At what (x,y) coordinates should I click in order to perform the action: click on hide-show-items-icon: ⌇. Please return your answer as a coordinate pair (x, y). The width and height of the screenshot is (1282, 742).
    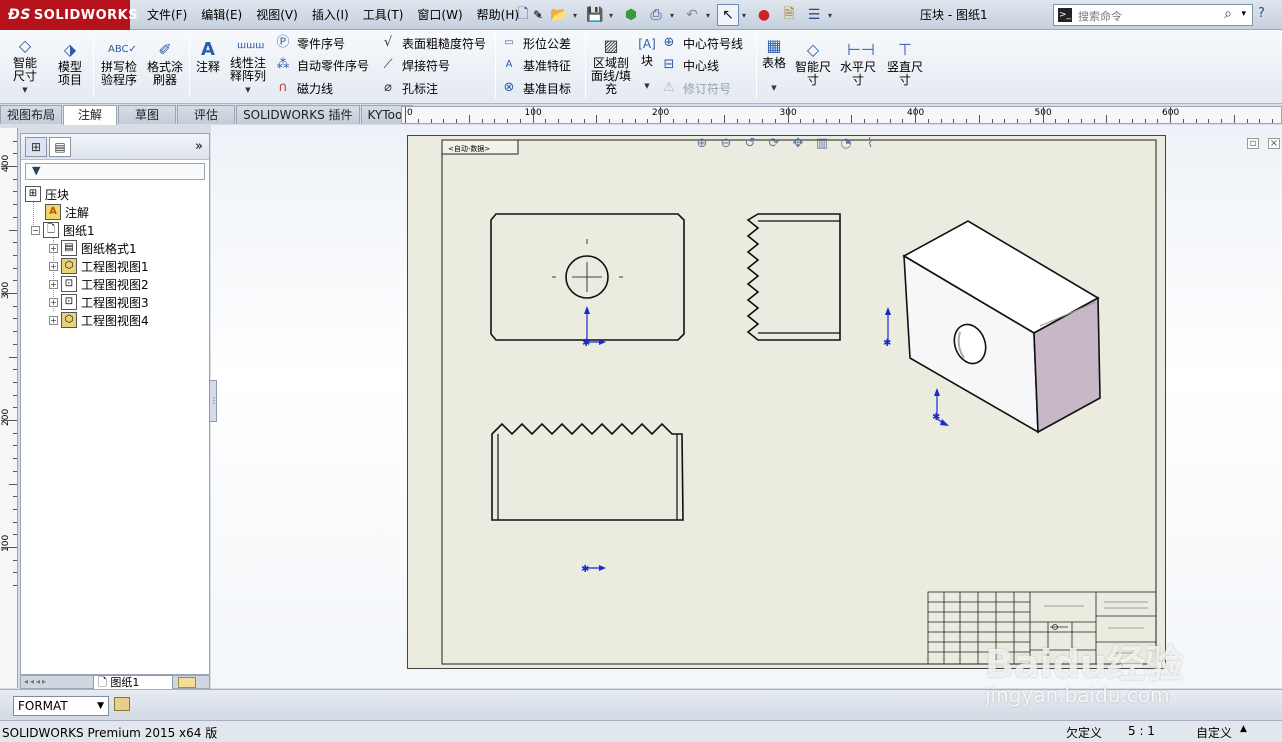
    Looking at the image, I should click on (870, 143).